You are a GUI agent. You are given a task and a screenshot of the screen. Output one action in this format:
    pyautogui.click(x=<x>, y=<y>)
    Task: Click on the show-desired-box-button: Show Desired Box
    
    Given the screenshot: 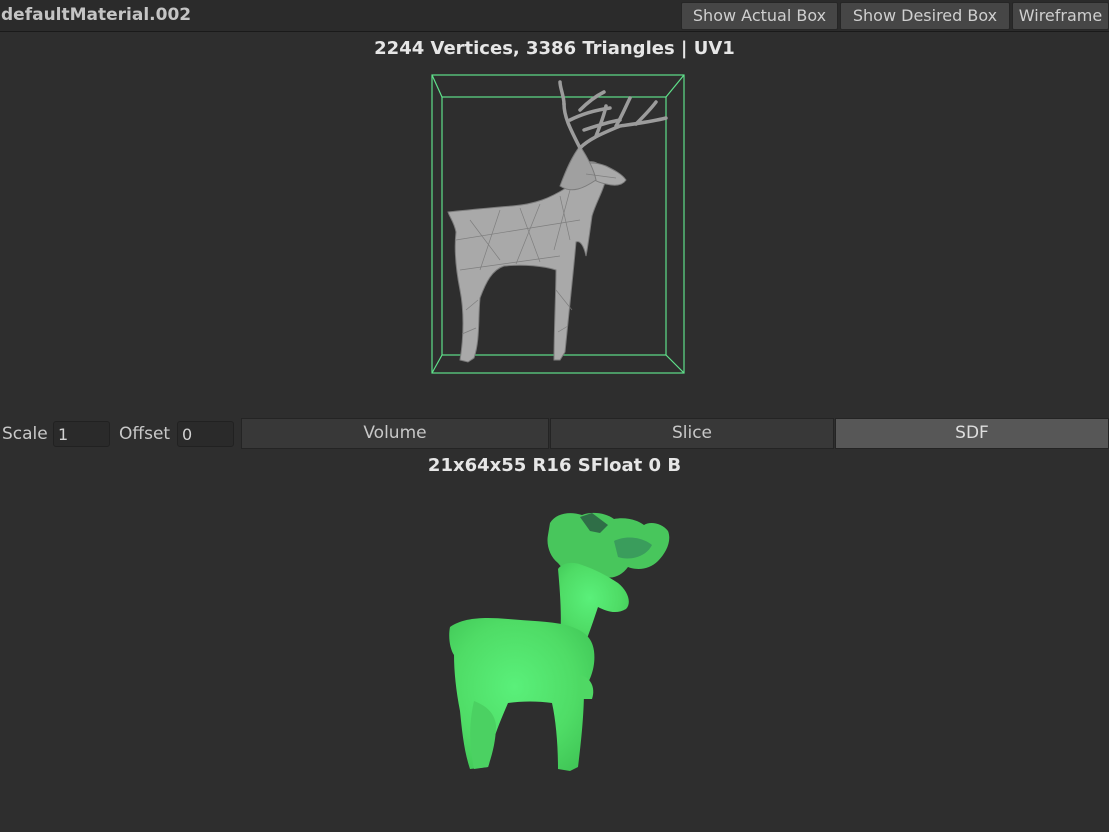 What is the action you would take?
    pyautogui.click(x=925, y=16)
    